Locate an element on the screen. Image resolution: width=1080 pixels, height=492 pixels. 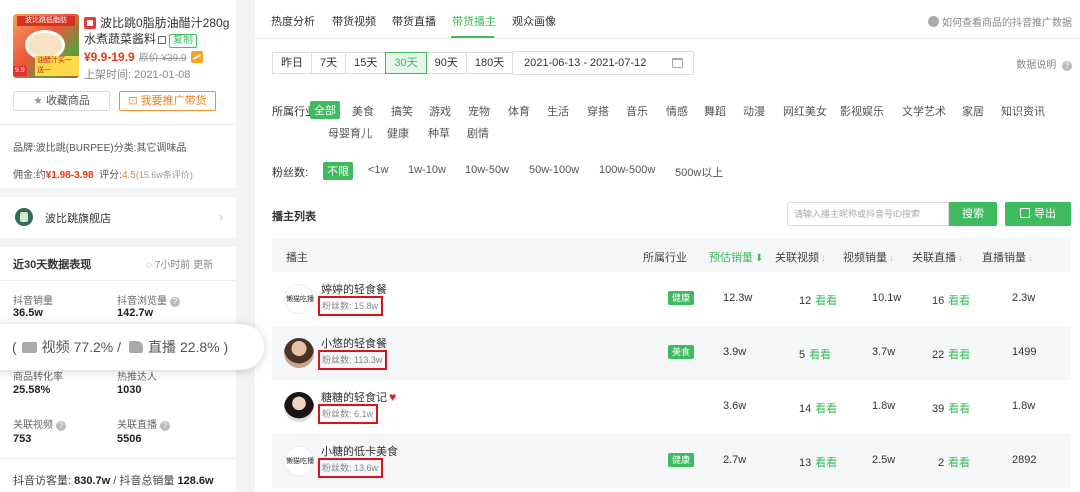
industry-chip: 宠物 is located at coordinates (479, 111).